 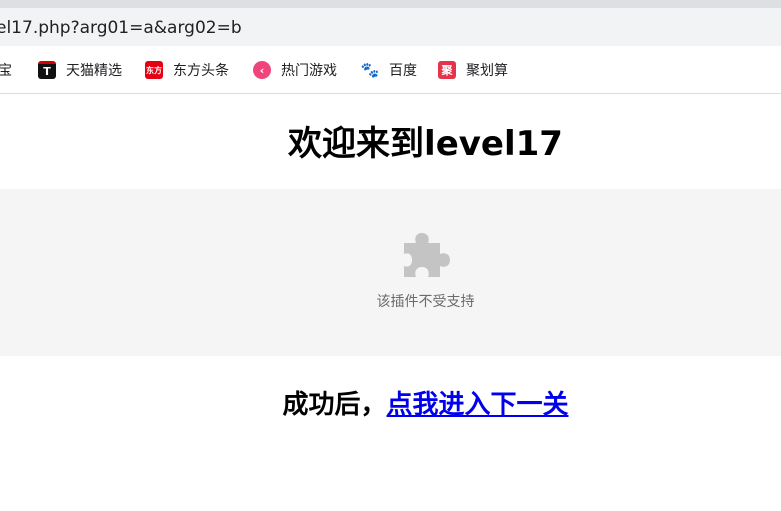 What do you see at coordinates (403, 71) in the screenshot?
I see `bookmark-label: 百度` at bounding box center [403, 71].